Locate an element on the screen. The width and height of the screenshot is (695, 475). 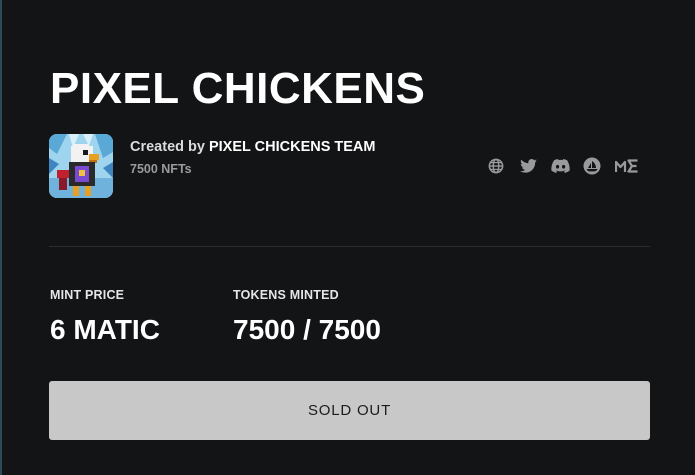
tokens-minted-stat: TOKENS MINTED 7500 / 7500 is located at coordinates (307, 316).